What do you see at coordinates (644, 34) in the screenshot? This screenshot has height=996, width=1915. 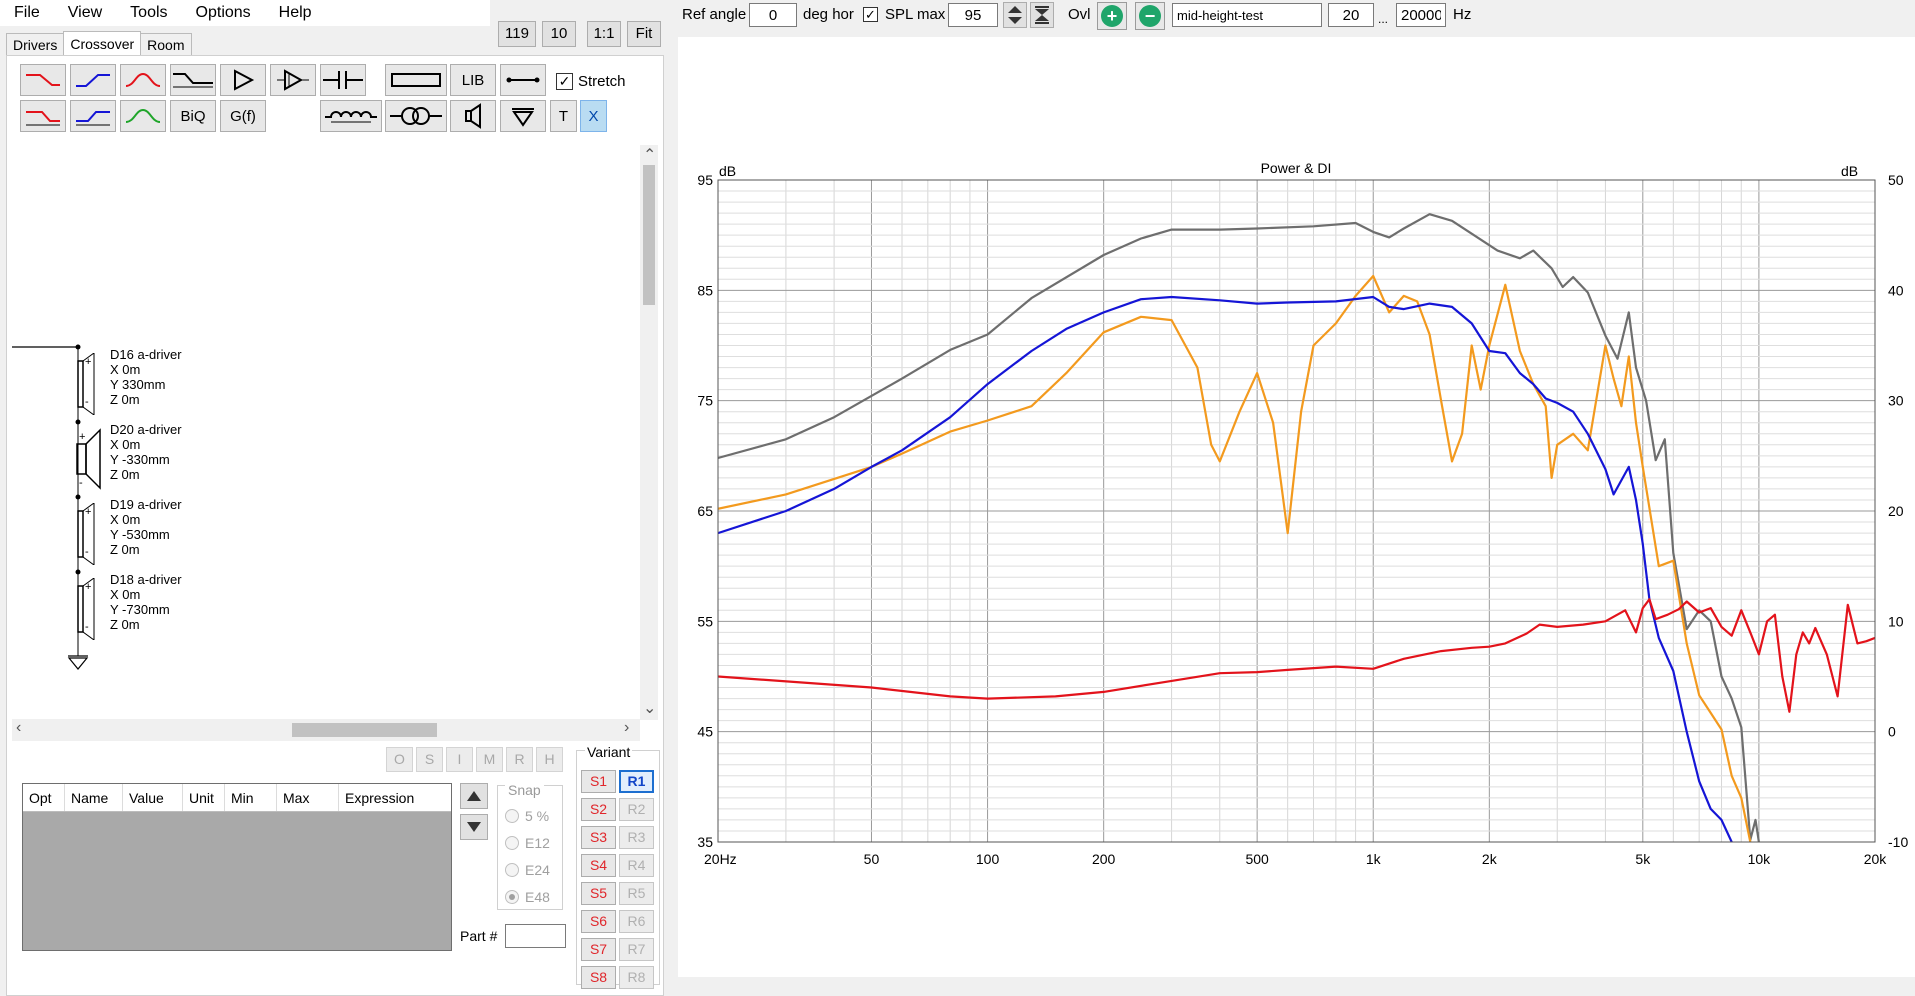 I see `zoom-fit-button: Fit` at bounding box center [644, 34].